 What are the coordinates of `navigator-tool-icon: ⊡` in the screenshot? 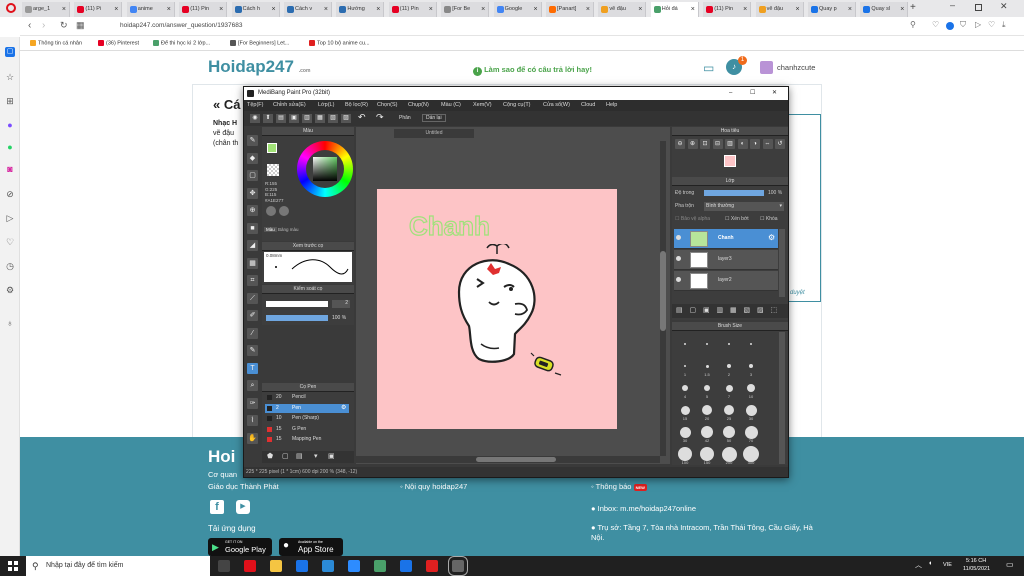 It's located at (705, 144).